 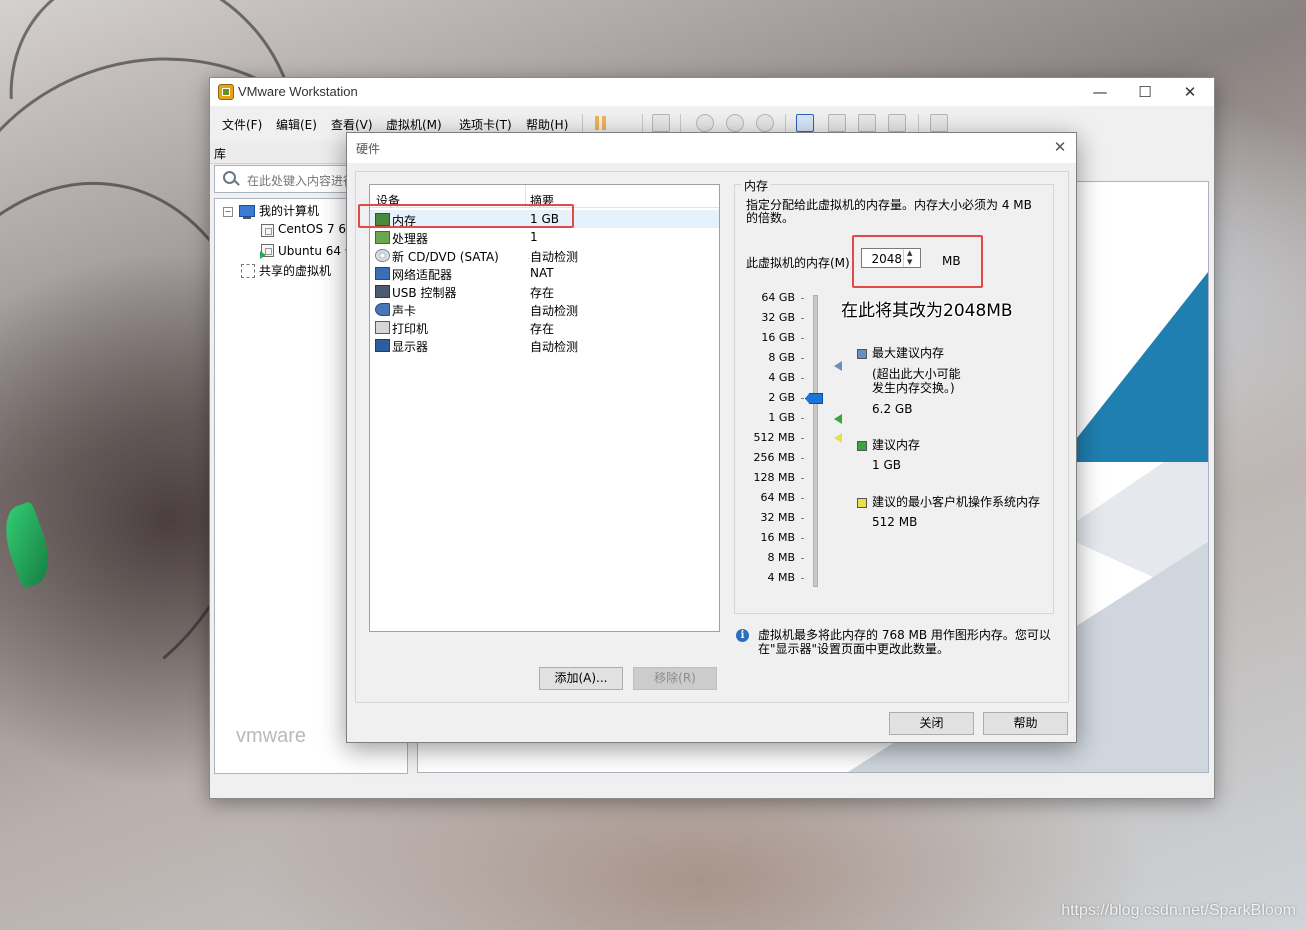 What do you see at coordinates (271, 736) in the screenshot?
I see `vmware-wordmark: vmware` at bounding box center [271, 736].